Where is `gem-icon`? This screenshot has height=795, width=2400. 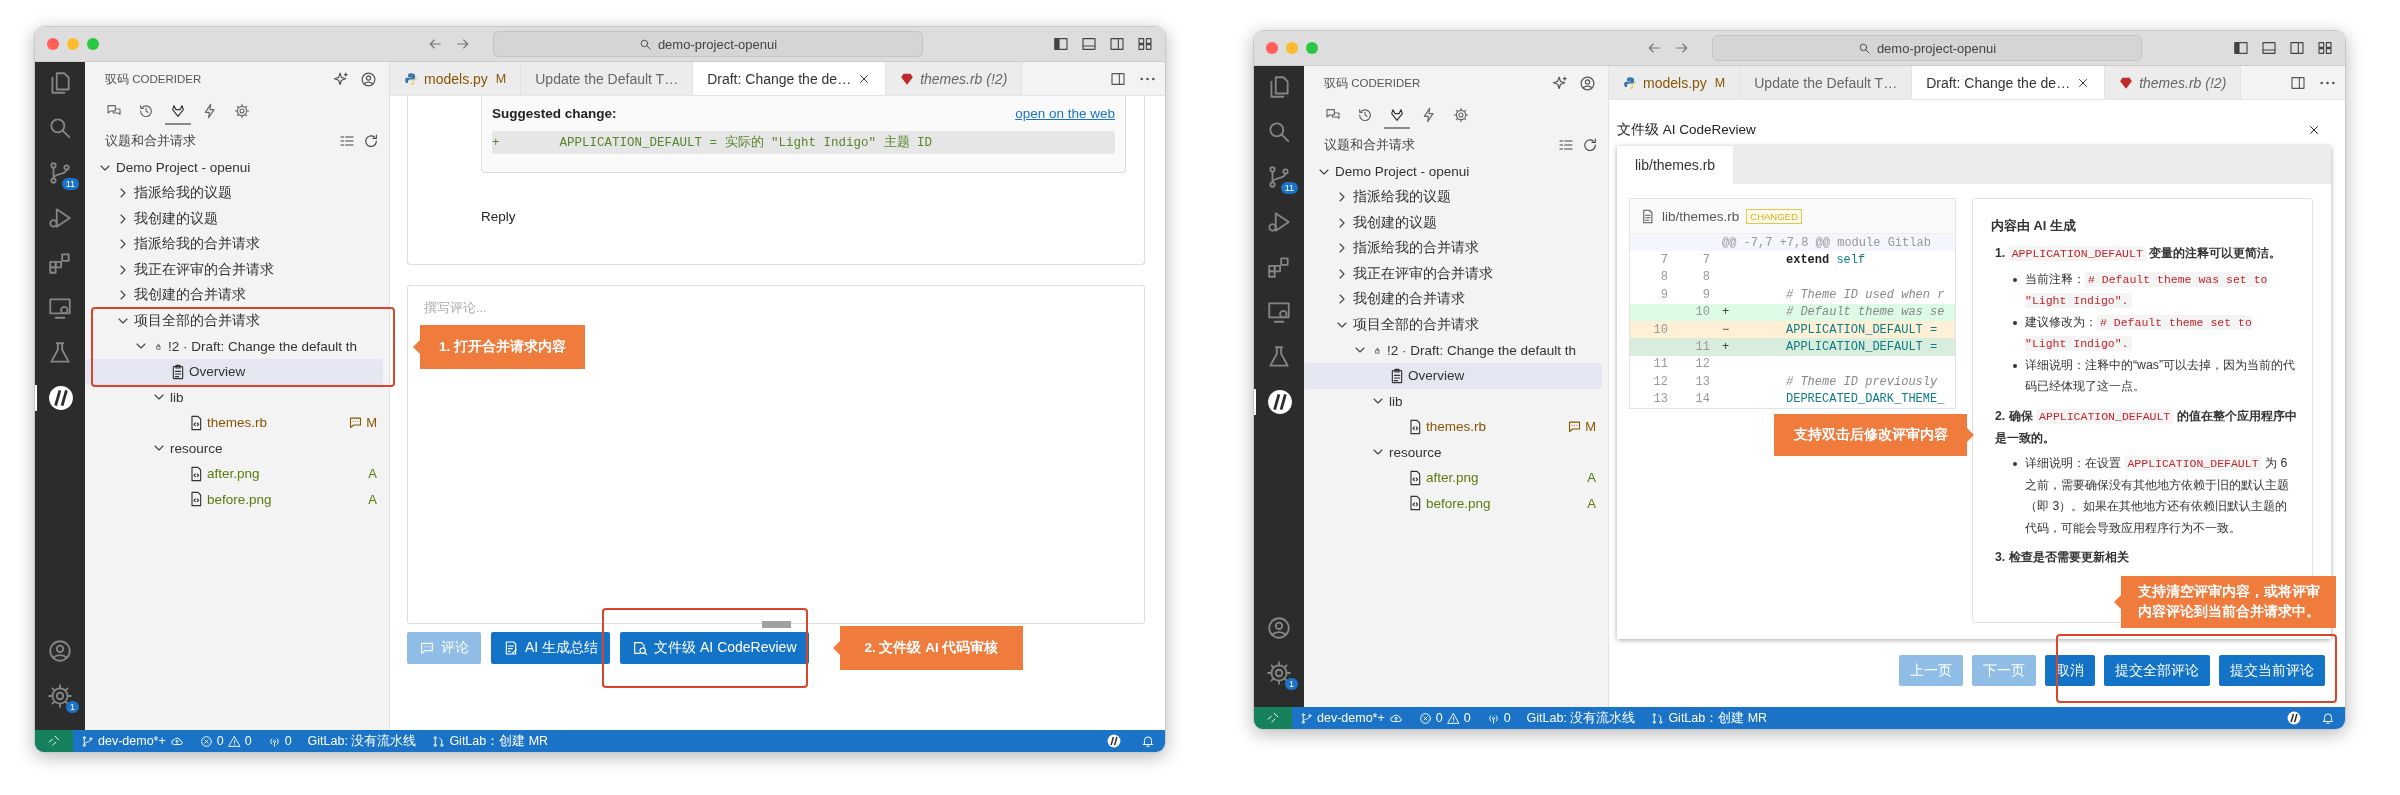 gem-icon is located at coordinates (2126, 82).